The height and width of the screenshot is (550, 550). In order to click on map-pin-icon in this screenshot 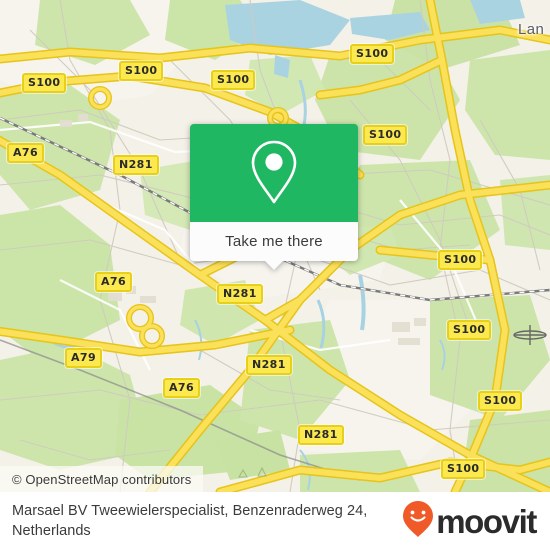, I will do `click(274, 173)`.